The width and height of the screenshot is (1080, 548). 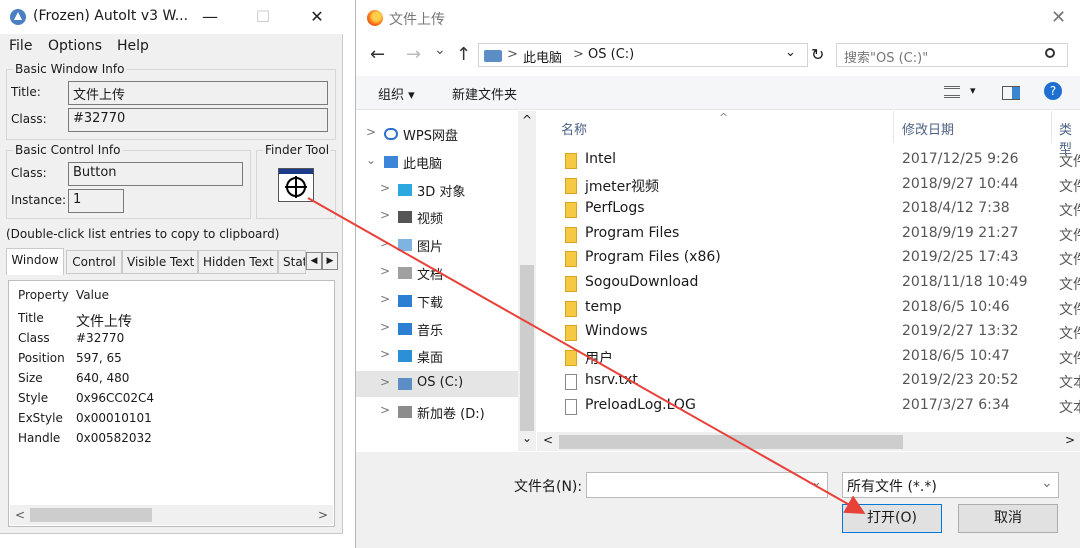 What do you see at coordinates (808, 284) in the screenshot?
I see `list-item: SogouDownload 2018/11/18 10:49 文件` at bounding box center [808, 284].